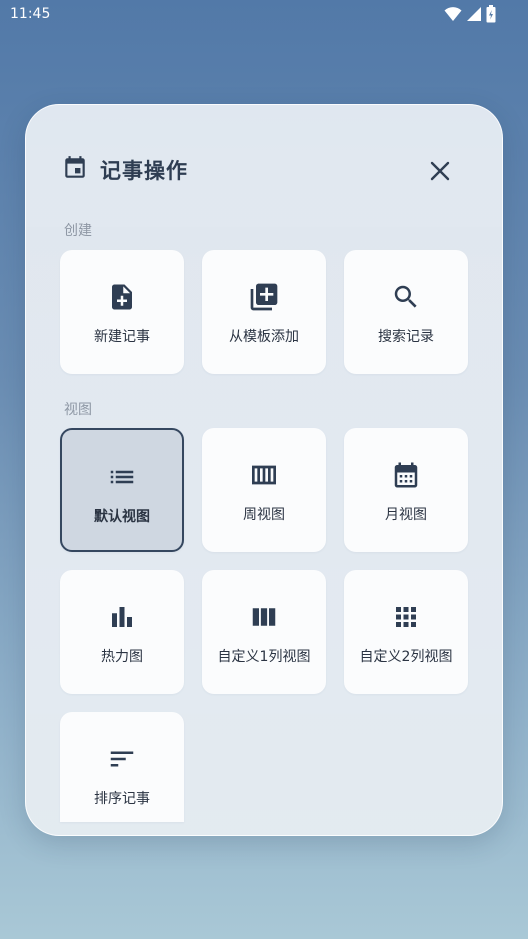 The height and width of the screenshot is (939, 528). What do you see at coordinates (406, 475) in the screenshot?
I see `calendar-month-icon` at bounding box center [406, 475].